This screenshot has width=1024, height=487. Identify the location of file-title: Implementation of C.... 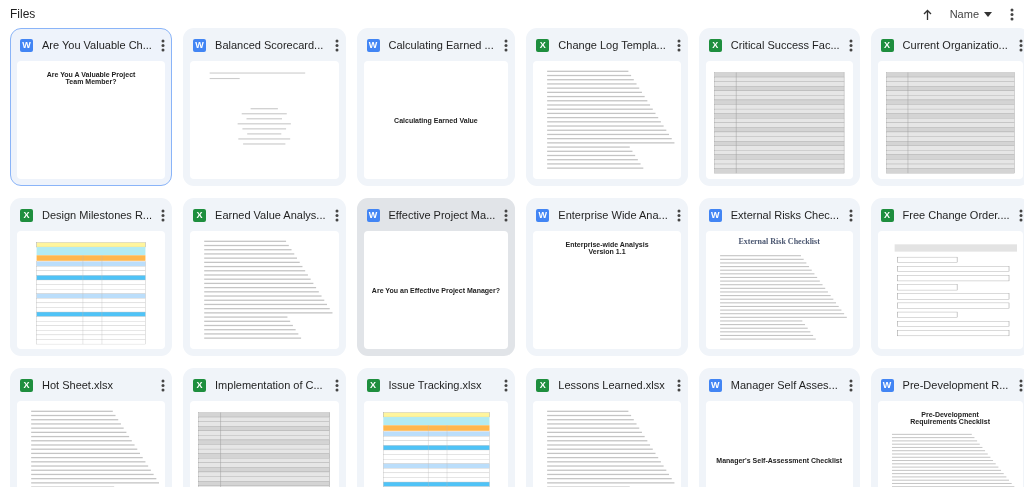
(269, 385).